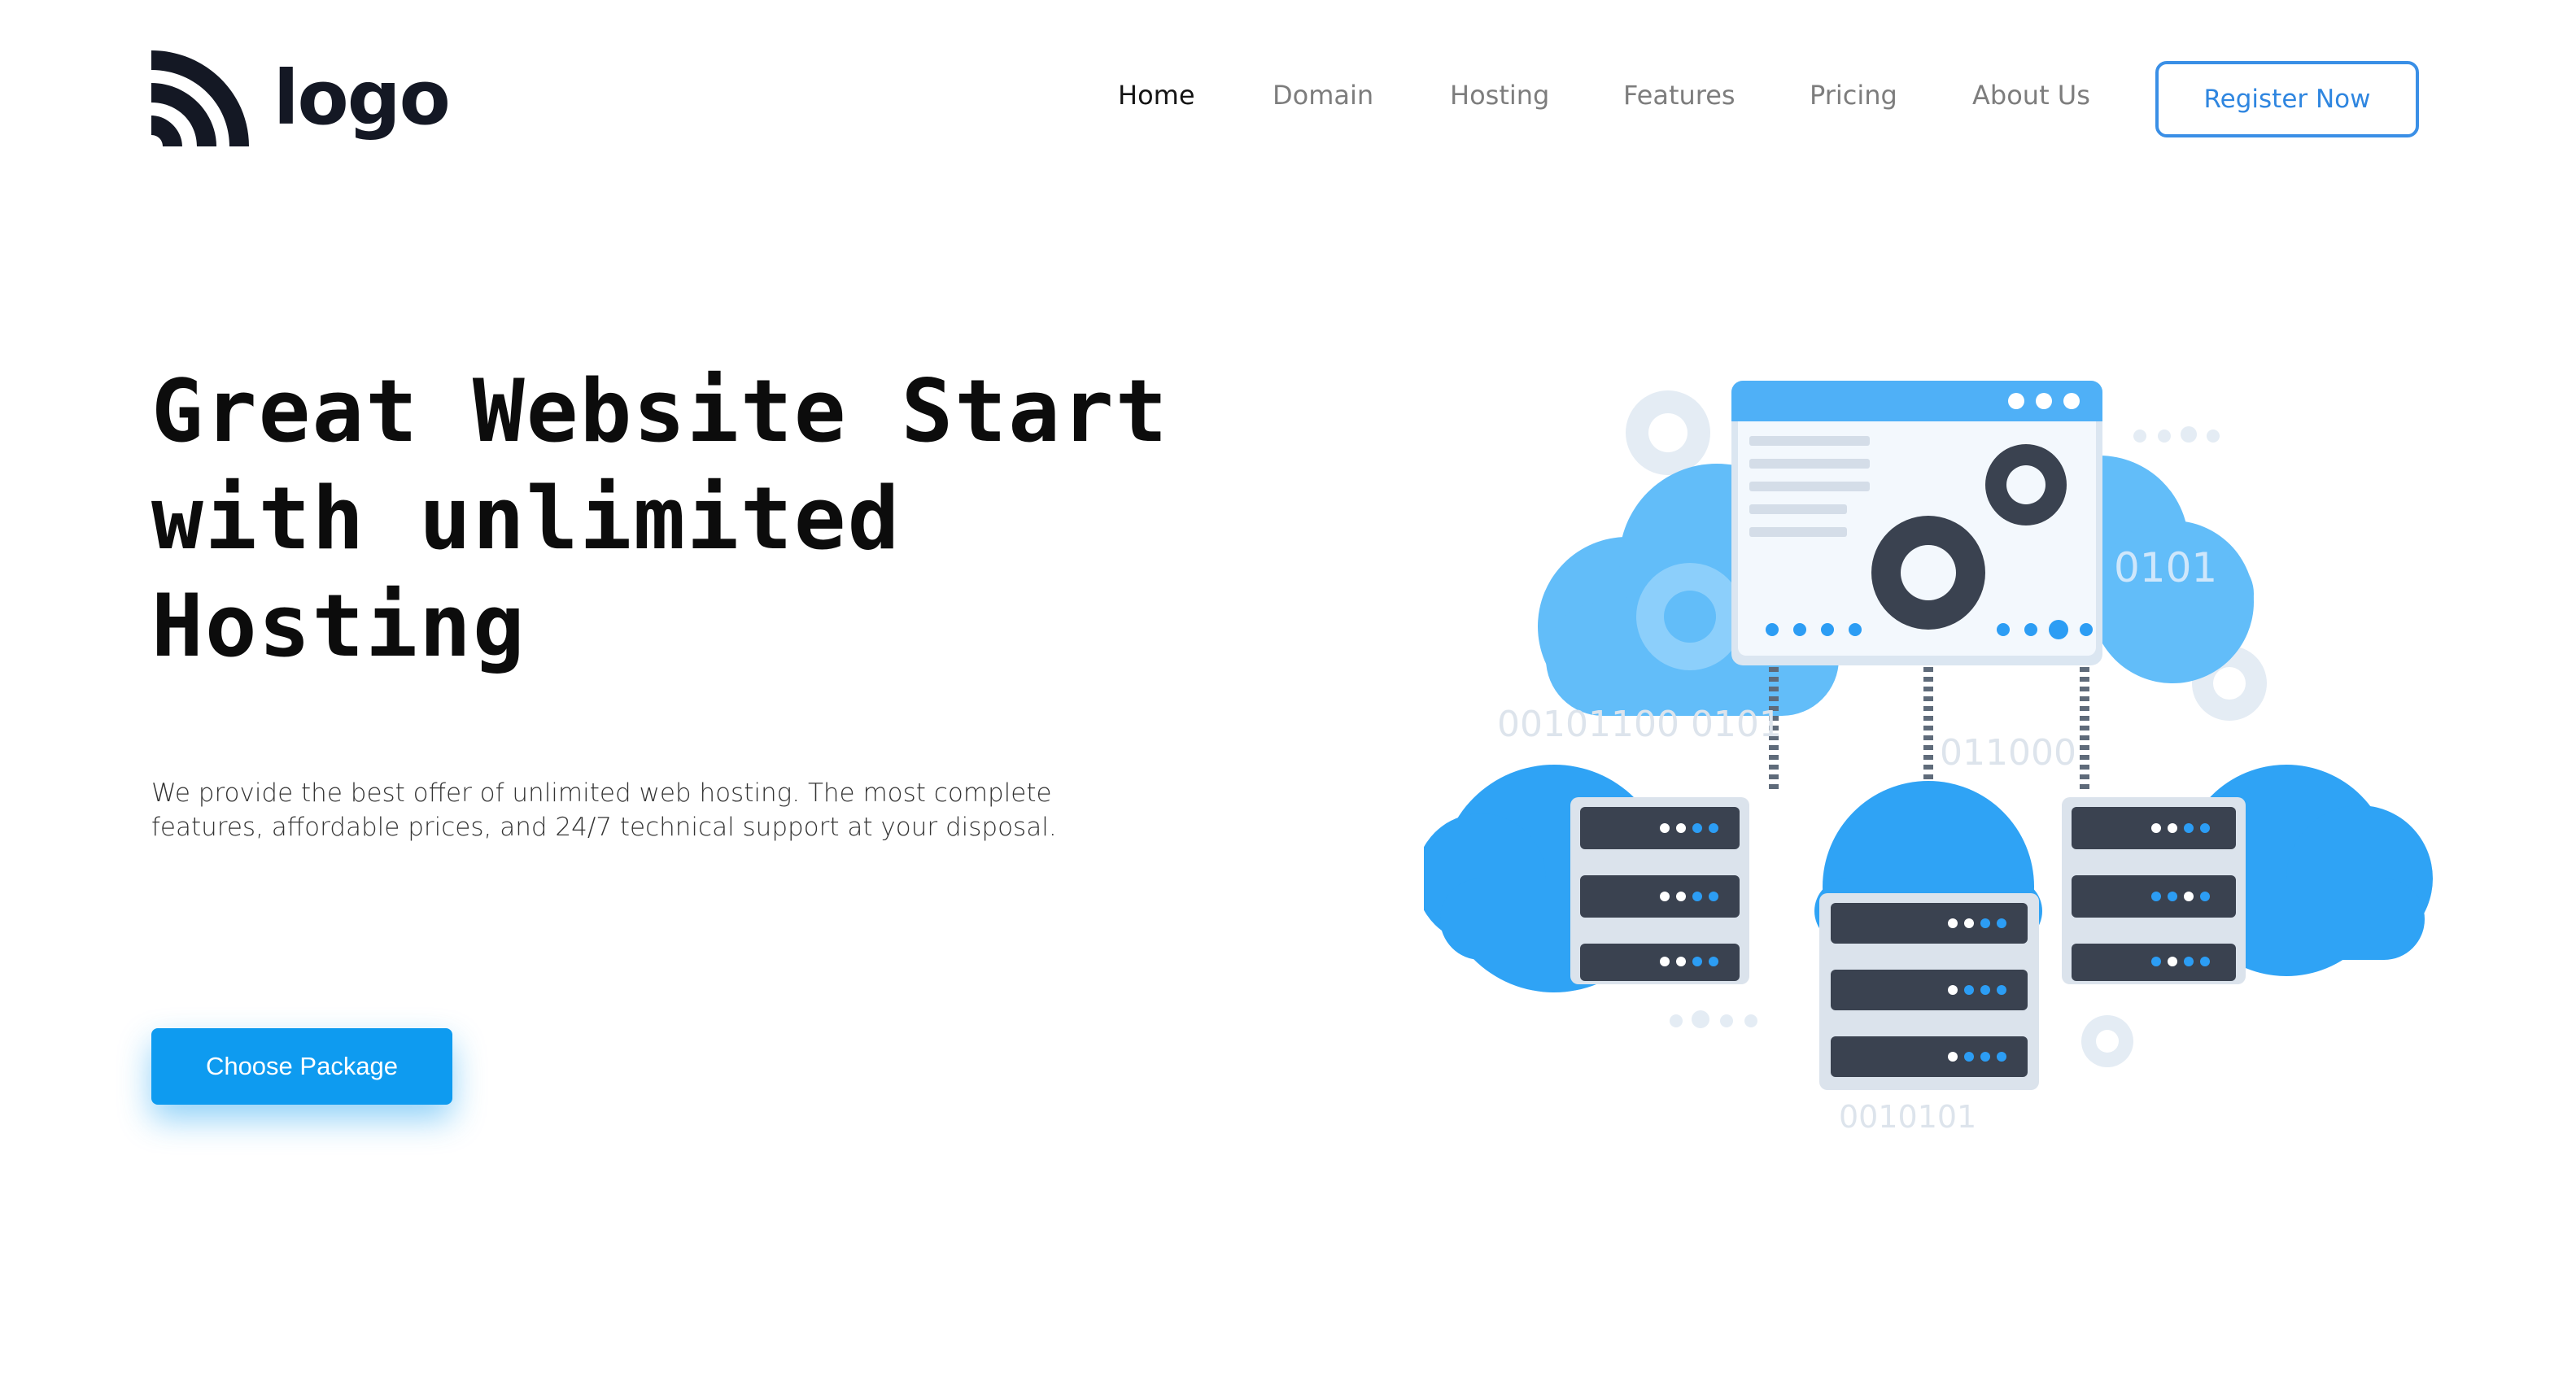  Describe the element at coordinates (1929, 992) in the screenshot. I see `server-rack-center` at that location.